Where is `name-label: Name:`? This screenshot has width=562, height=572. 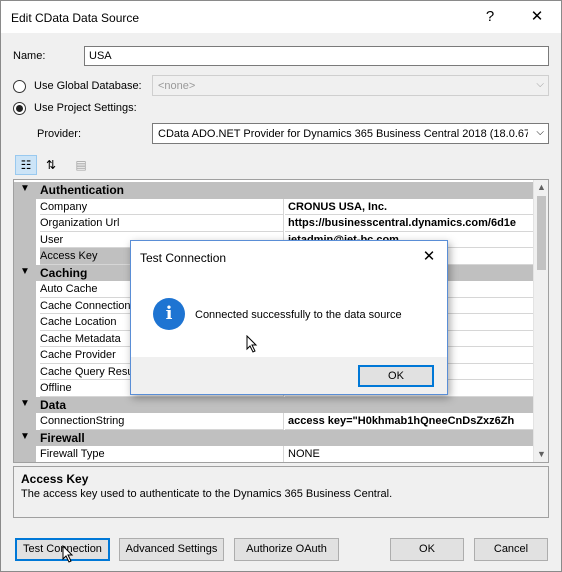
name-label: Name: is located at coordinates (29, 56).